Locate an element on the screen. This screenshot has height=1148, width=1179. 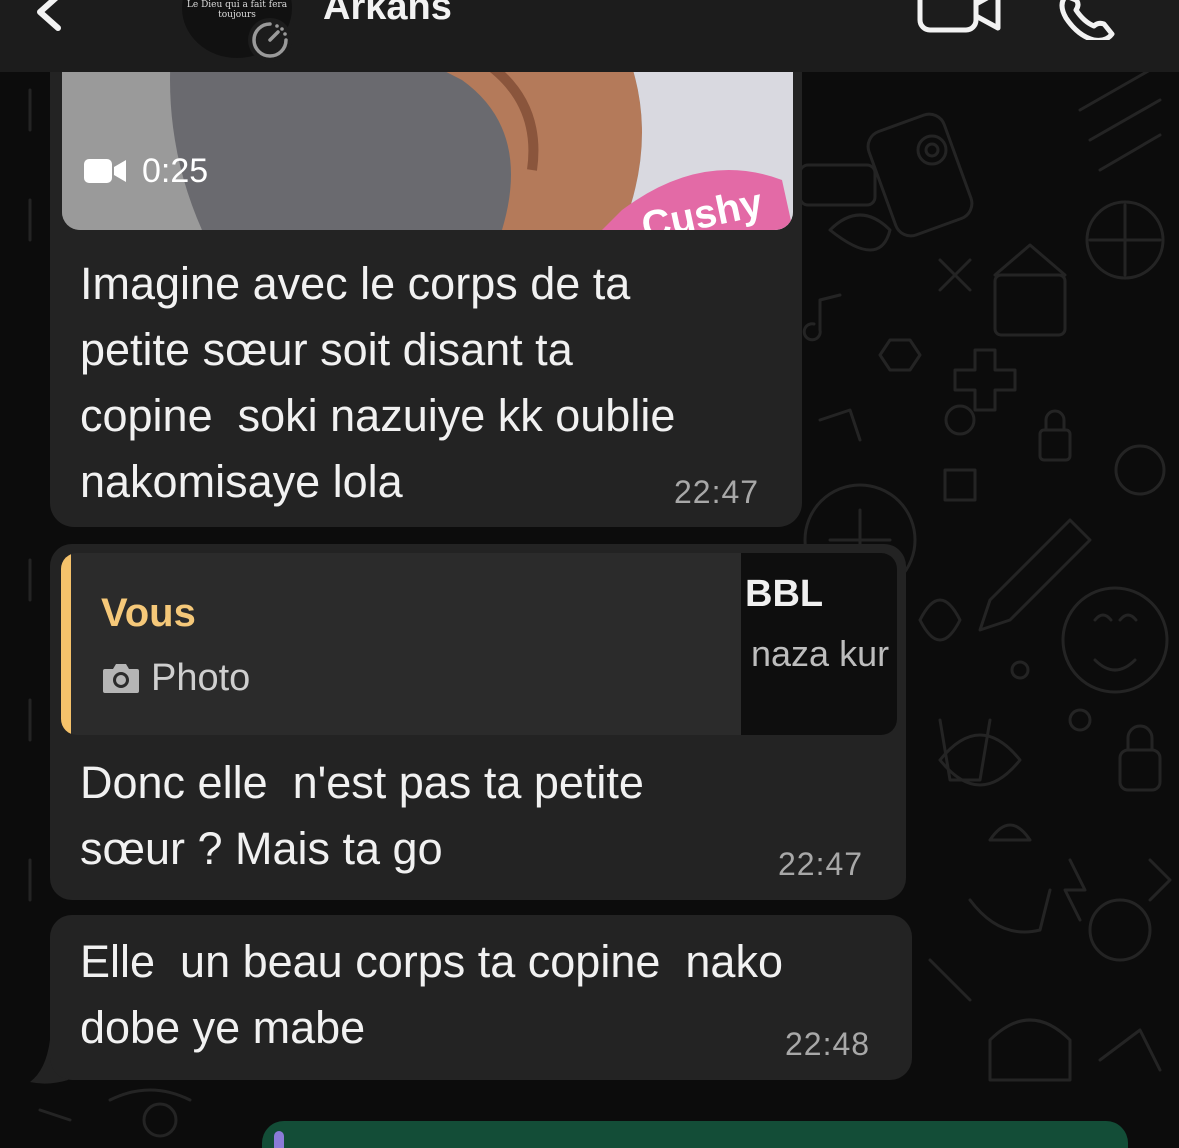
video-duration: 0:25 is located at coordinates (175, 171).